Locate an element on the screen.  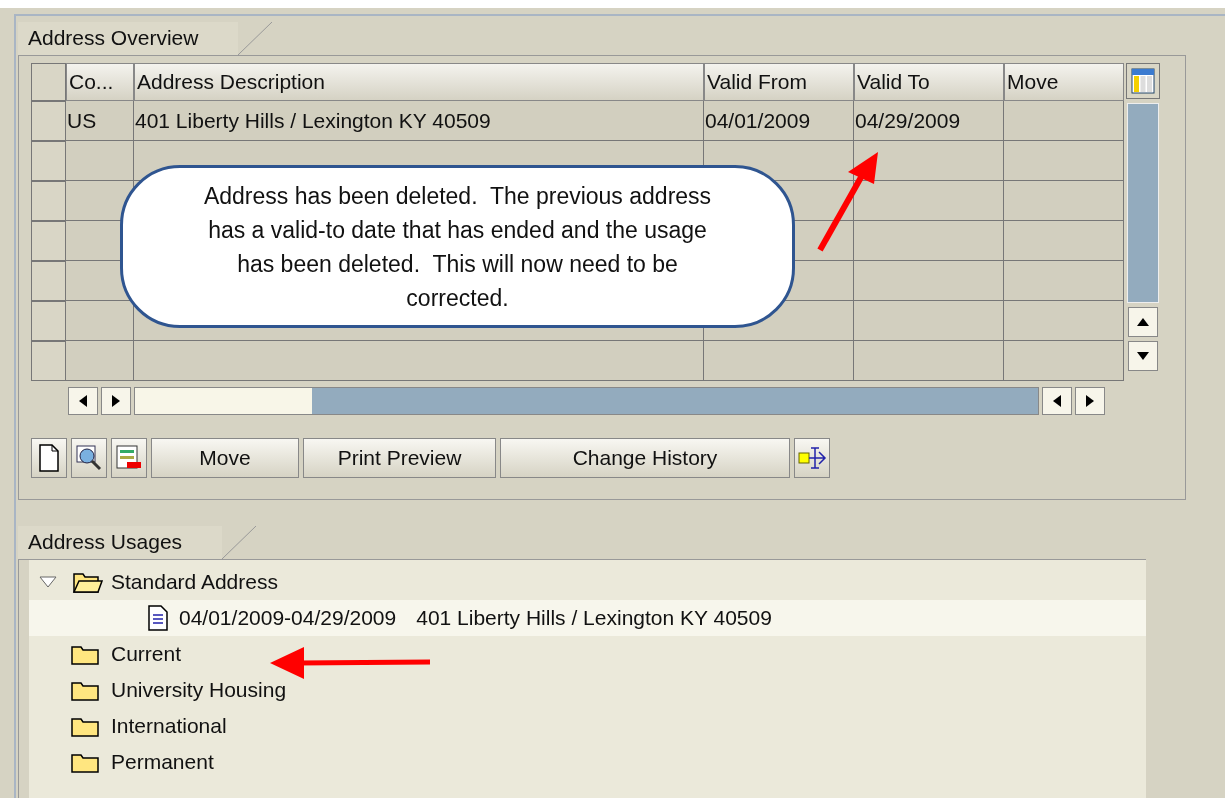
section-title: Address Overview is located at coordinates (128, 38).